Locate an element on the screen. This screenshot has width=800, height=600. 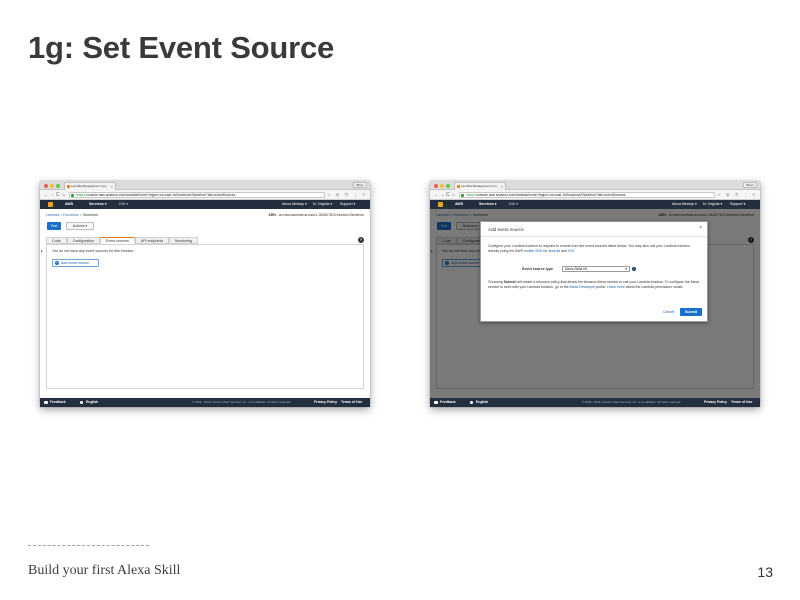
aws-favicon-icon is located at coordinates (458, 186).